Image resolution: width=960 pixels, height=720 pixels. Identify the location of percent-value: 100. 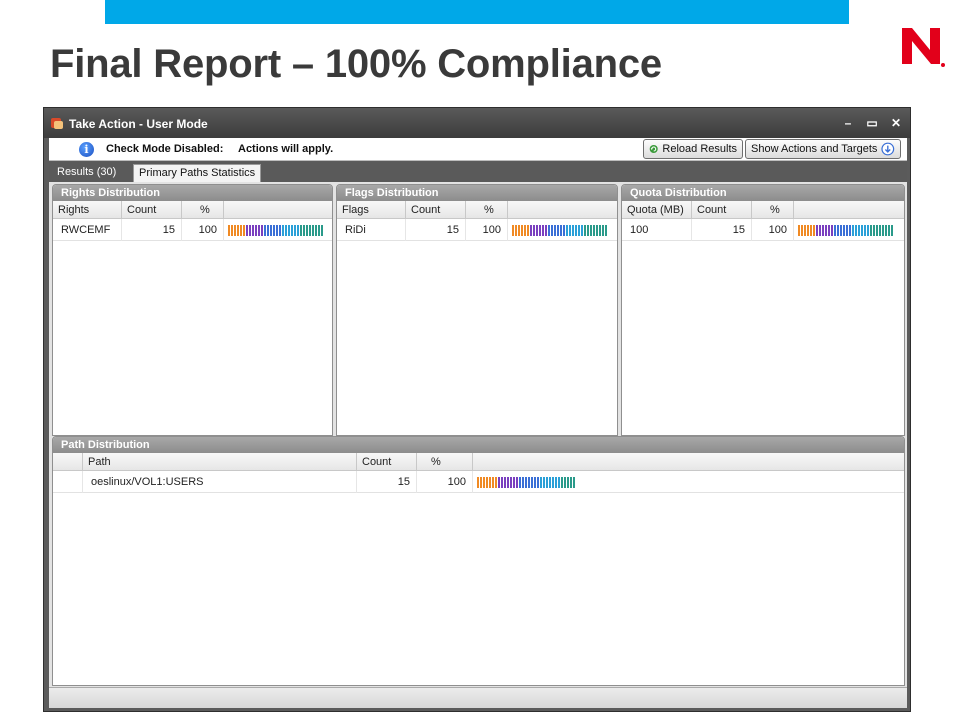
(203, 230).